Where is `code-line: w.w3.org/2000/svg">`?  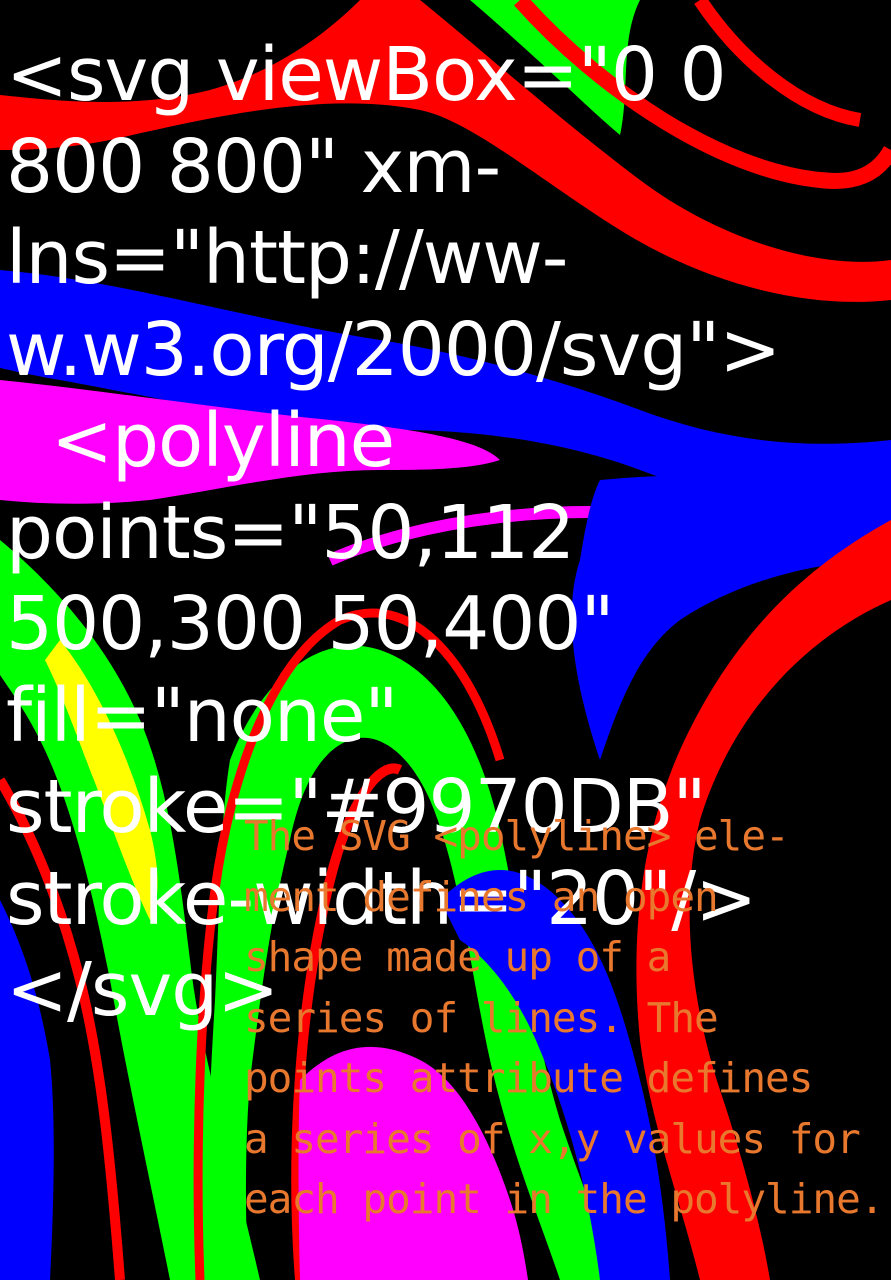 code-line: w.w3.org/2000/svg"> is located at coordinates (393, 349).